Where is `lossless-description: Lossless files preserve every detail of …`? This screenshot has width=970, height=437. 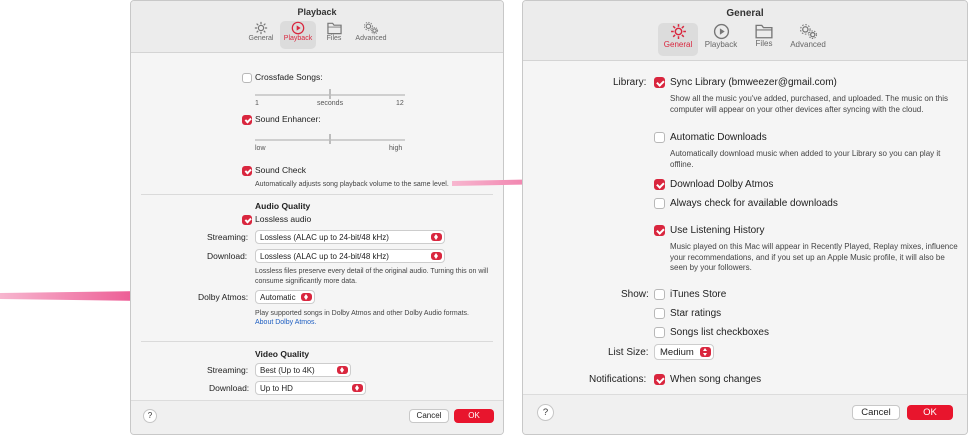 lossless-description: Lossless files preserve every detail of … is located at coordinates (372, 276).